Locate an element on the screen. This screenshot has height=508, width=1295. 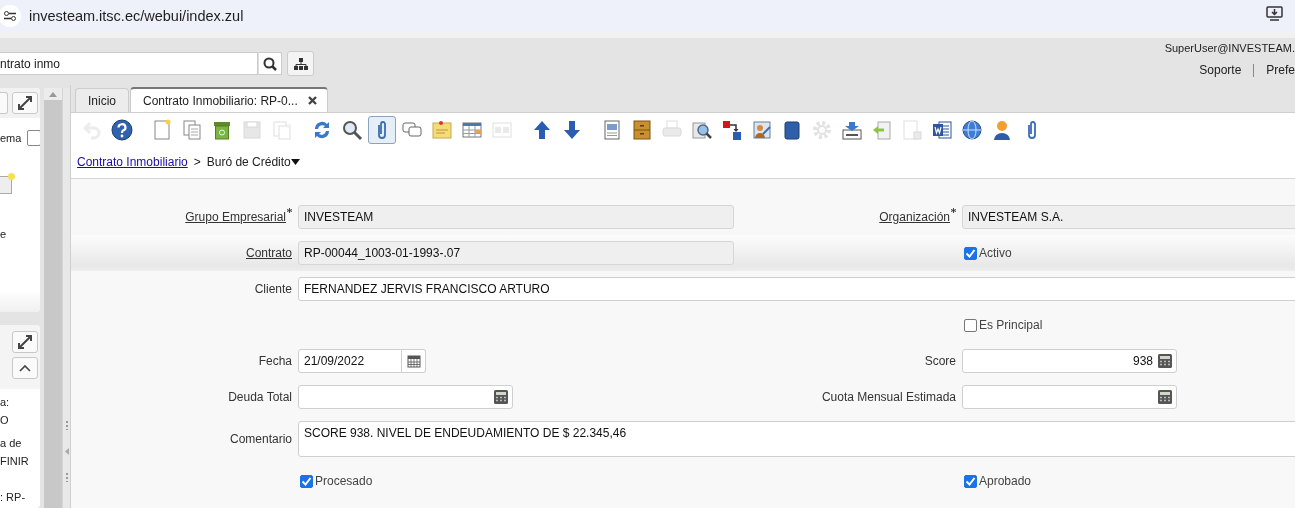
panel-text: ema is located at coordinates (11, 138).